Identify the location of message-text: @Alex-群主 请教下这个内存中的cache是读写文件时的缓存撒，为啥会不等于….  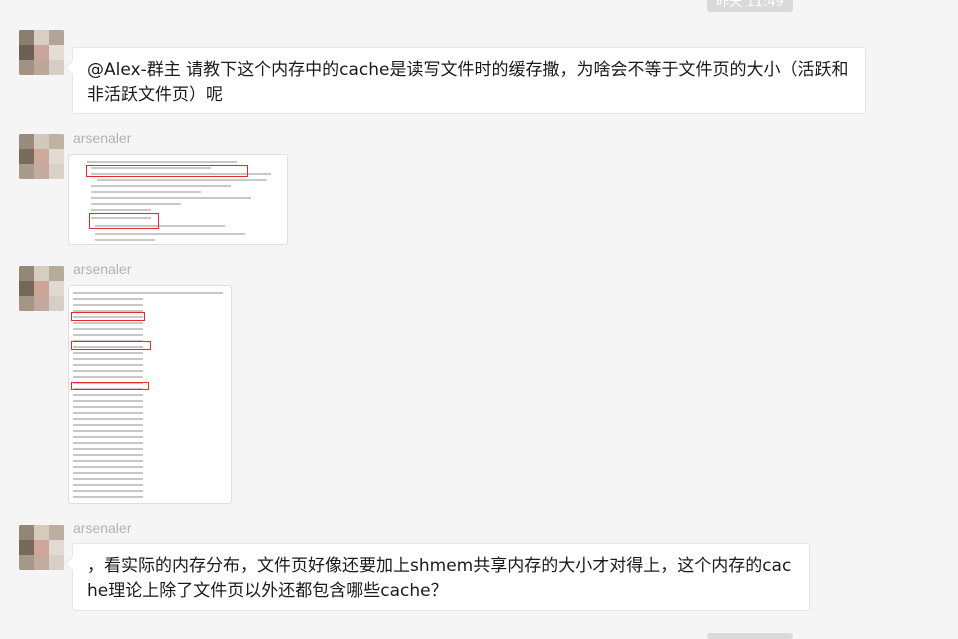
(468, 82).